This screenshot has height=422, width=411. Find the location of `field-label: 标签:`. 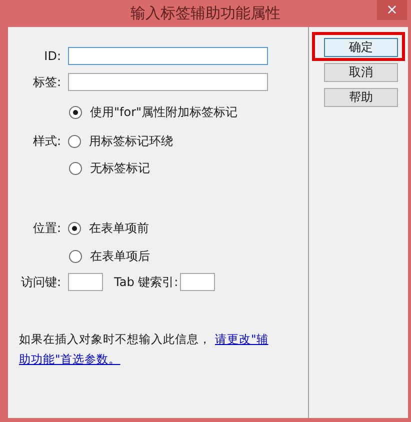

field-label: 标签: is located at coordinates (46, 82).